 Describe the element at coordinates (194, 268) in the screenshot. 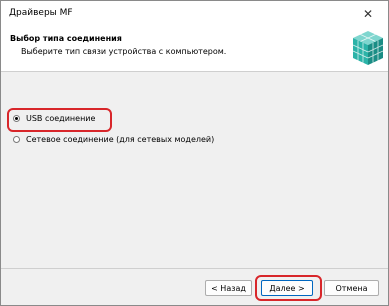

I see `footer-separator` at that location.